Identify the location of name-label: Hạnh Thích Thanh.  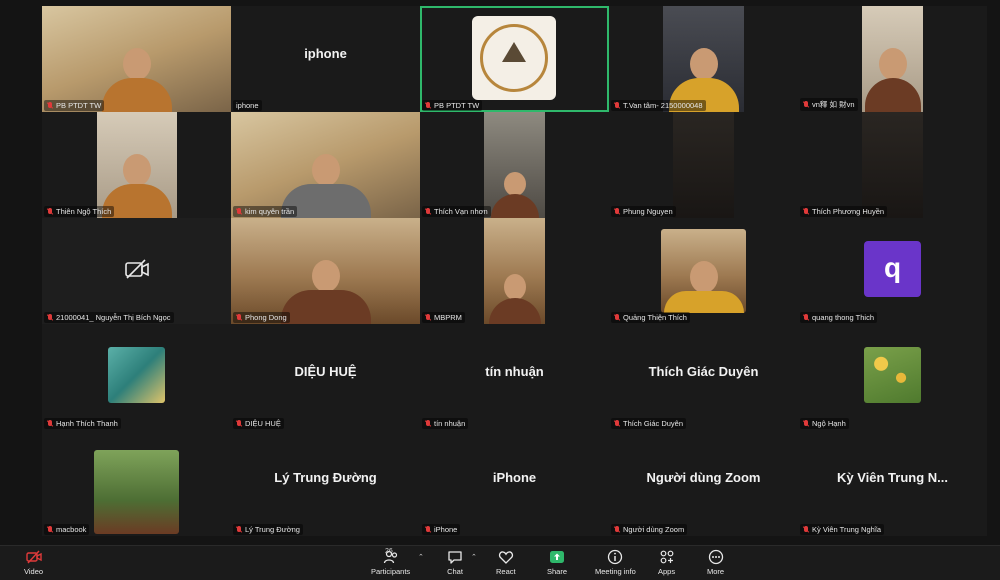
(82, 423).